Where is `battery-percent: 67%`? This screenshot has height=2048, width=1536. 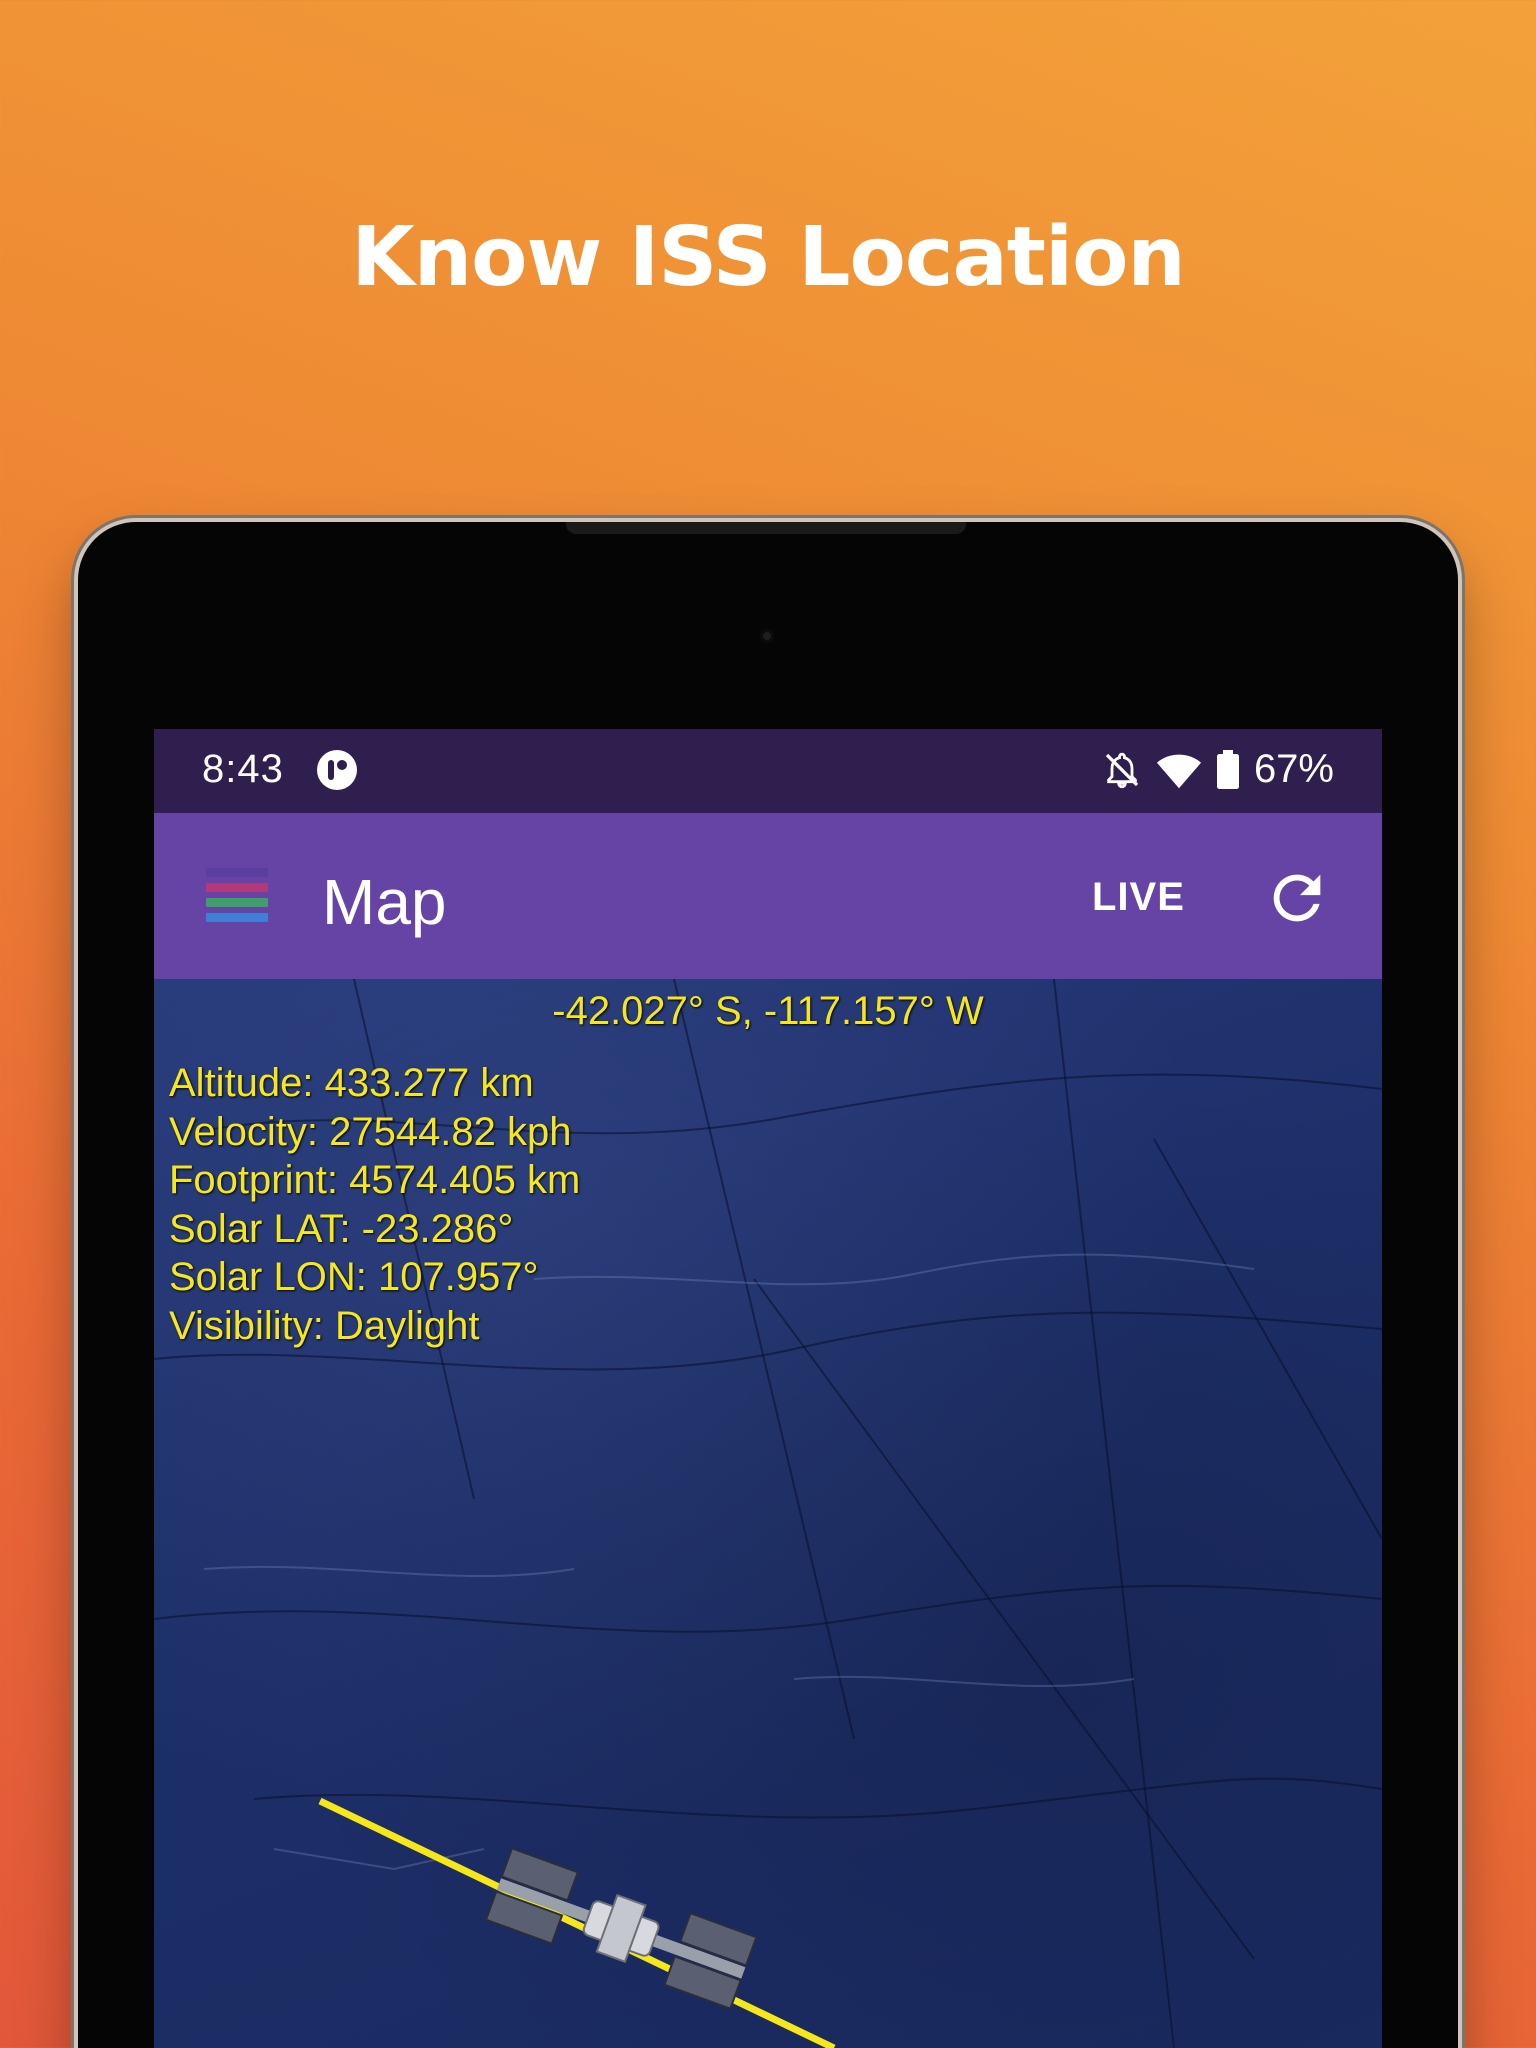
battery-percent: 67% is located at coordinates (1293, 769).